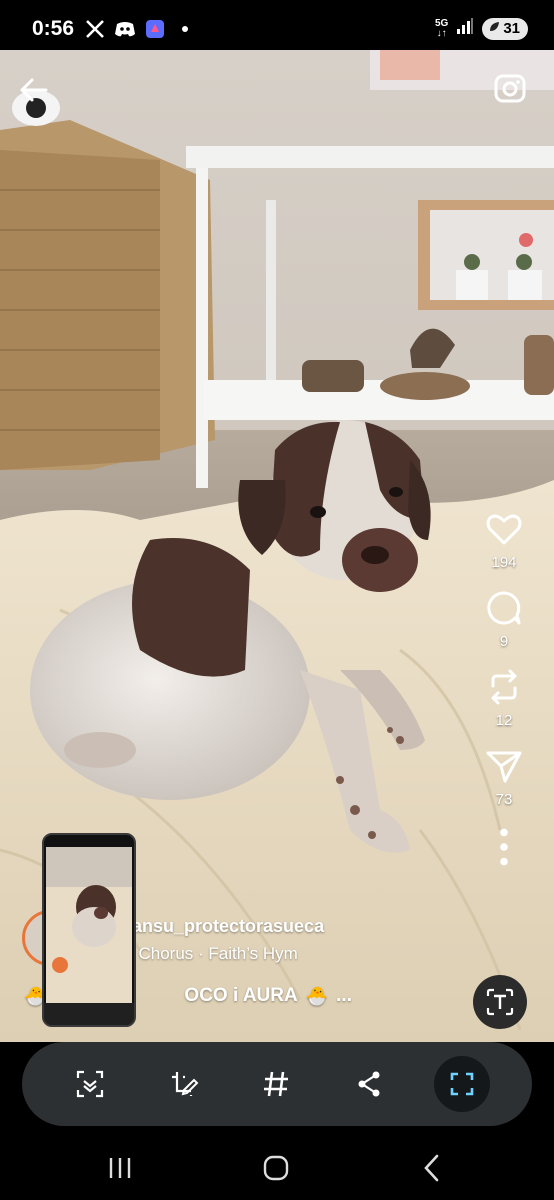  What do you see at coordinates (504, 720) in the screenshot?
I see `repost-count: 12` at bounding box center [504, 720].